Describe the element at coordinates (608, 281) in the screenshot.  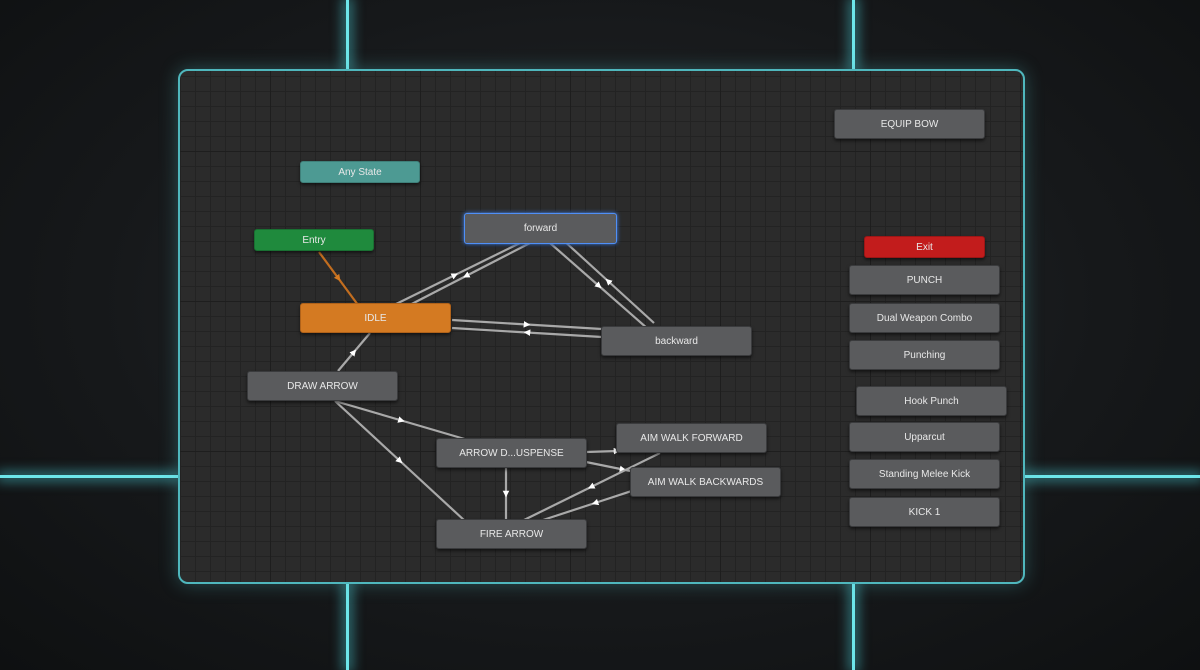
I see `transition-backward-forward` at that location.